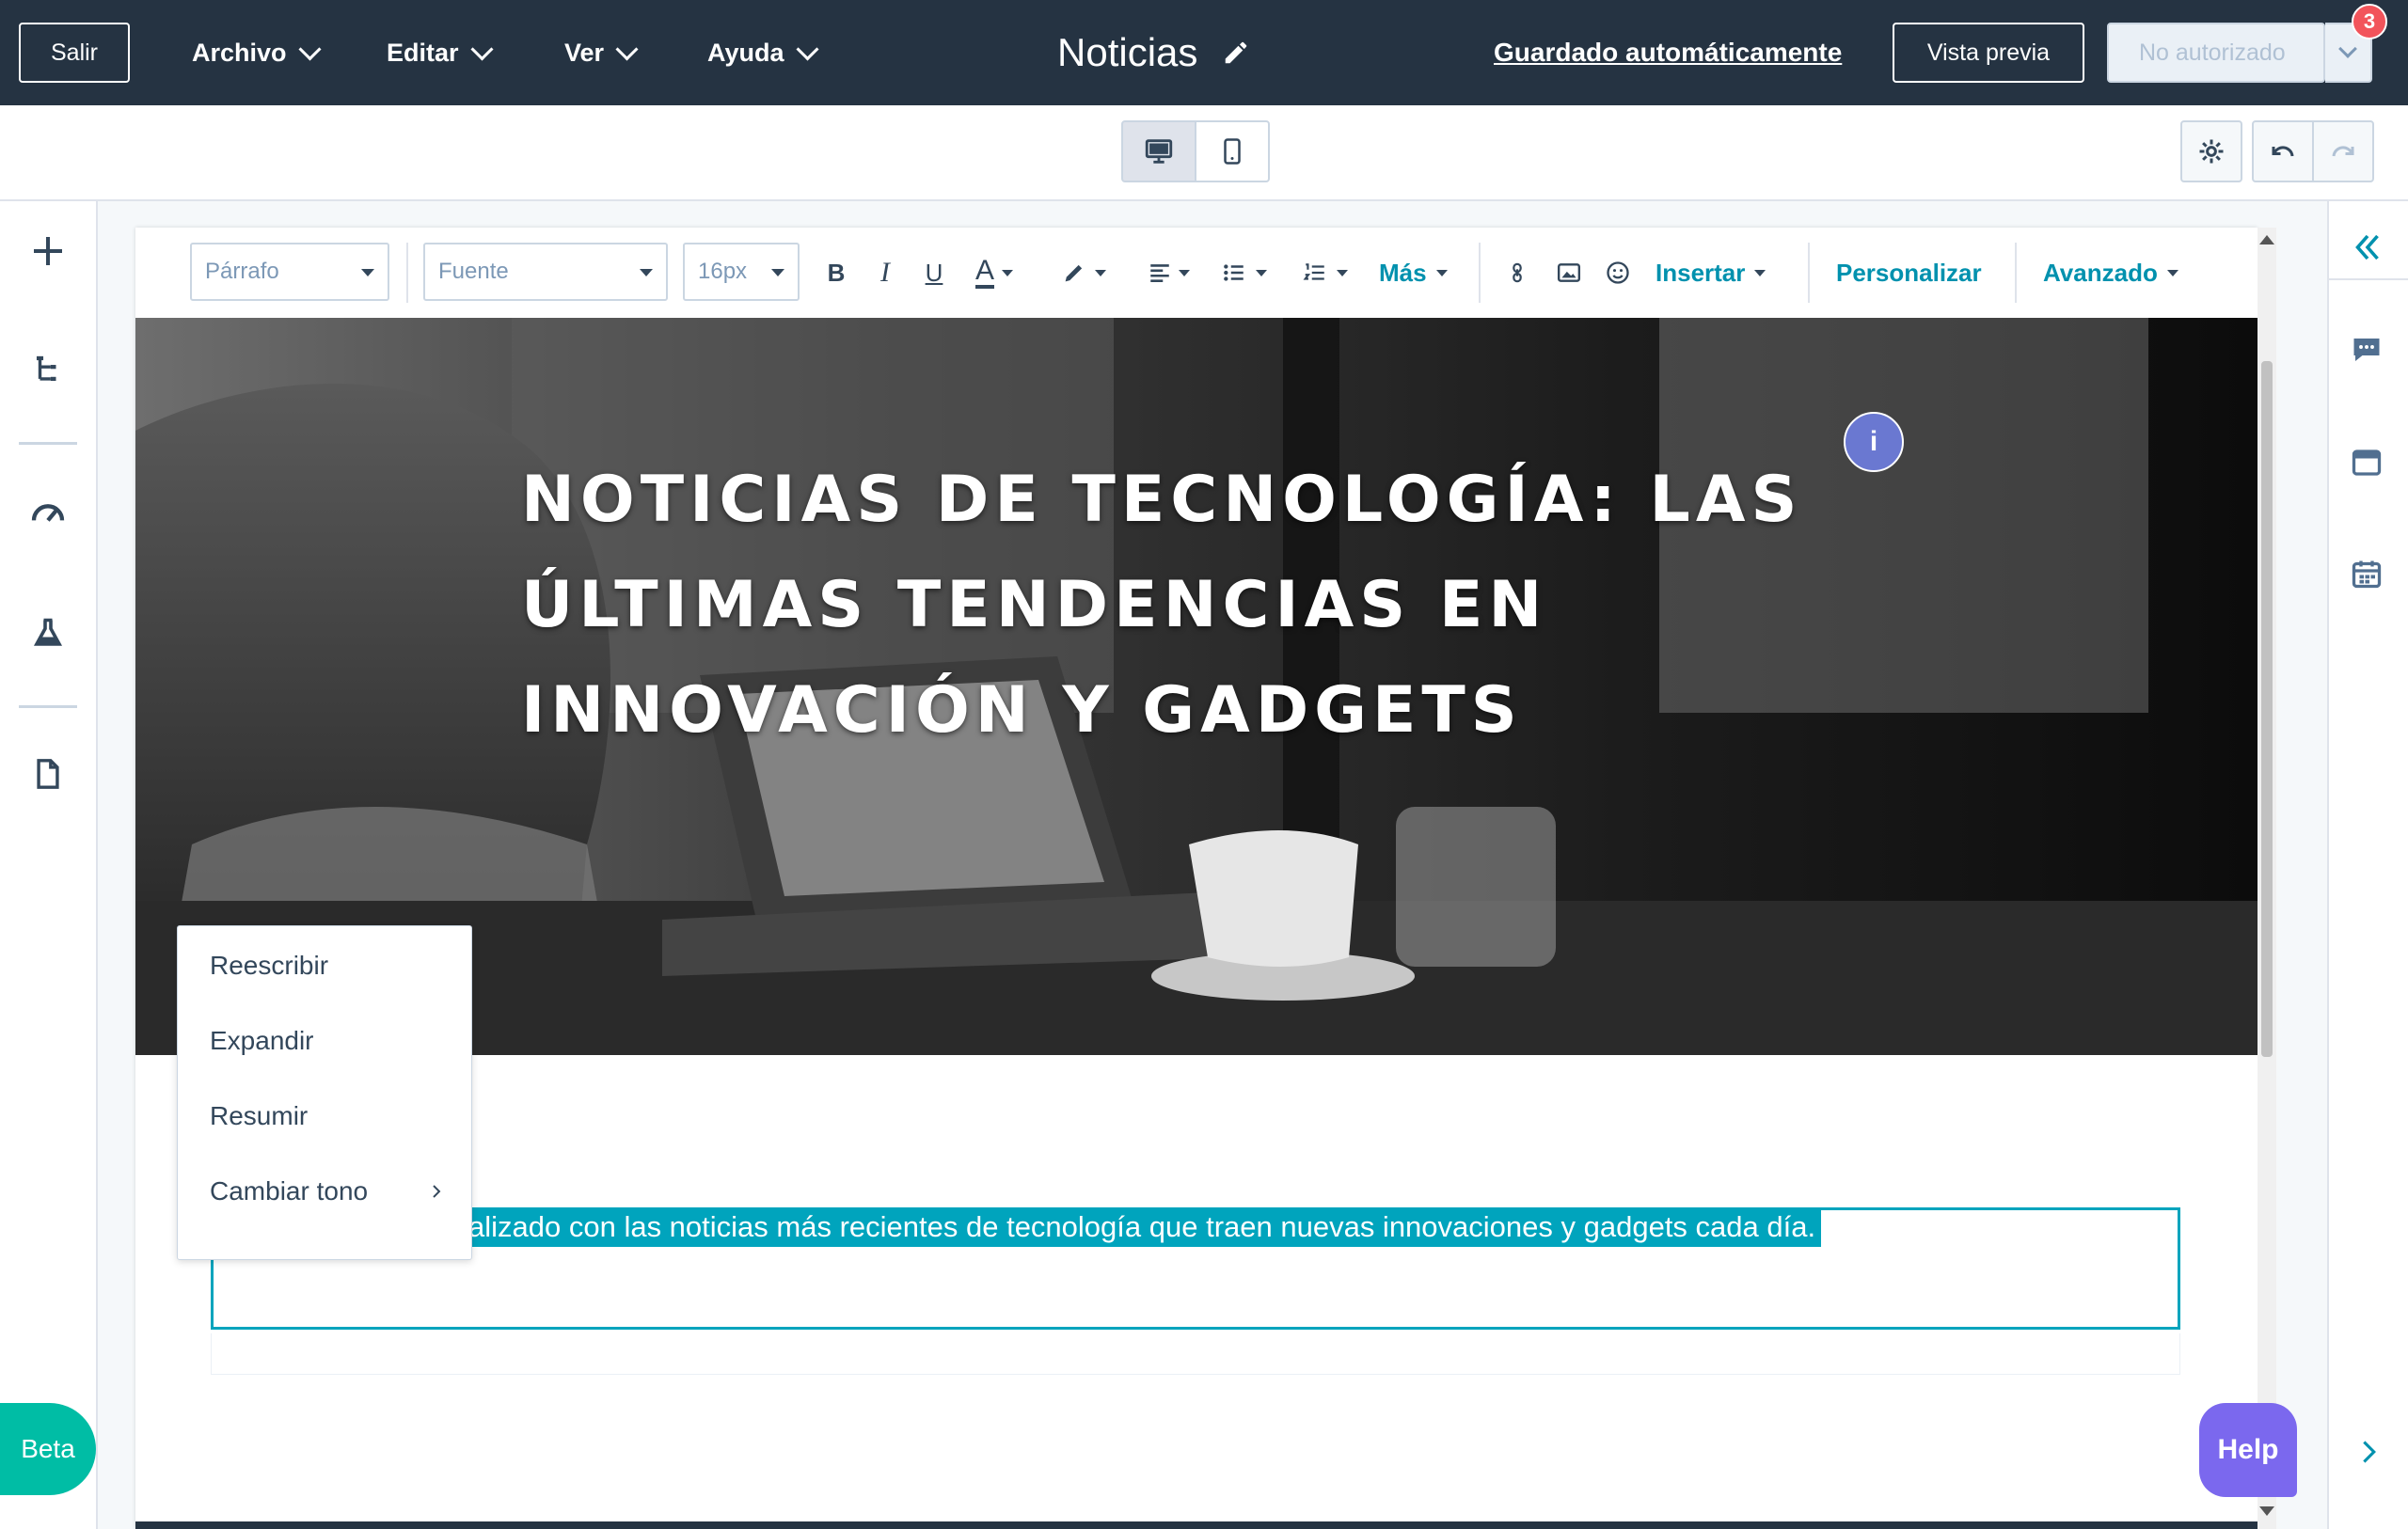 This screenshot has width=2408, height=1529. I want to click on page-settings-button, so click(48, 774).